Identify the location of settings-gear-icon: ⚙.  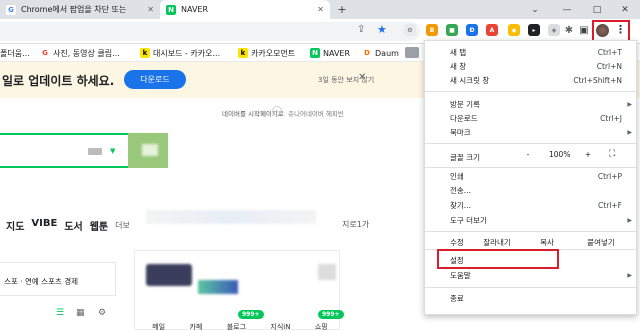
(102, 313).